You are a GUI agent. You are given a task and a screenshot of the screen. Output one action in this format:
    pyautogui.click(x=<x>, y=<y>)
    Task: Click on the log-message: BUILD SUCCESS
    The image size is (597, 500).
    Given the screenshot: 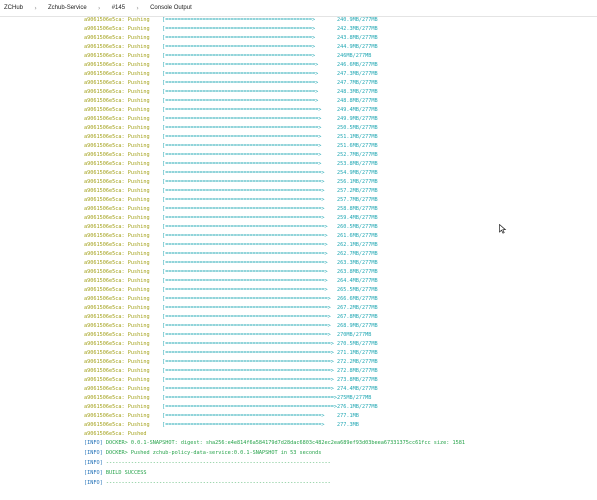 What is the action you would take?
    pyautogui.click(x=126, y=473)
    